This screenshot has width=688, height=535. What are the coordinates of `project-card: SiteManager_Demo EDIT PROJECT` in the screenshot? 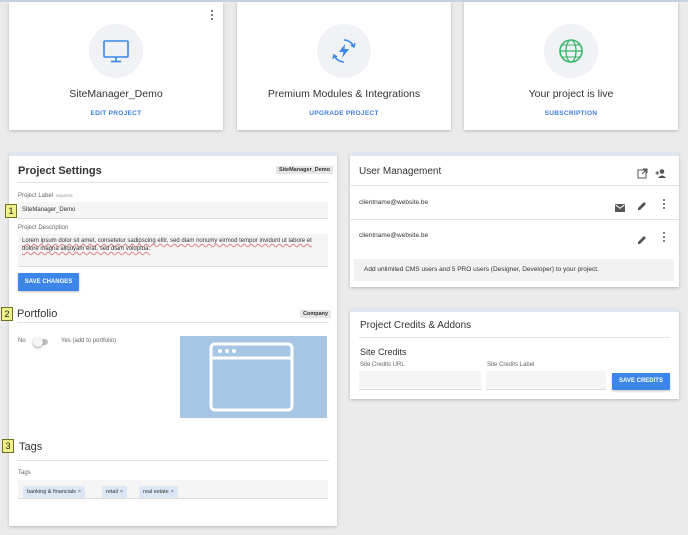 It's located at (116, 66).